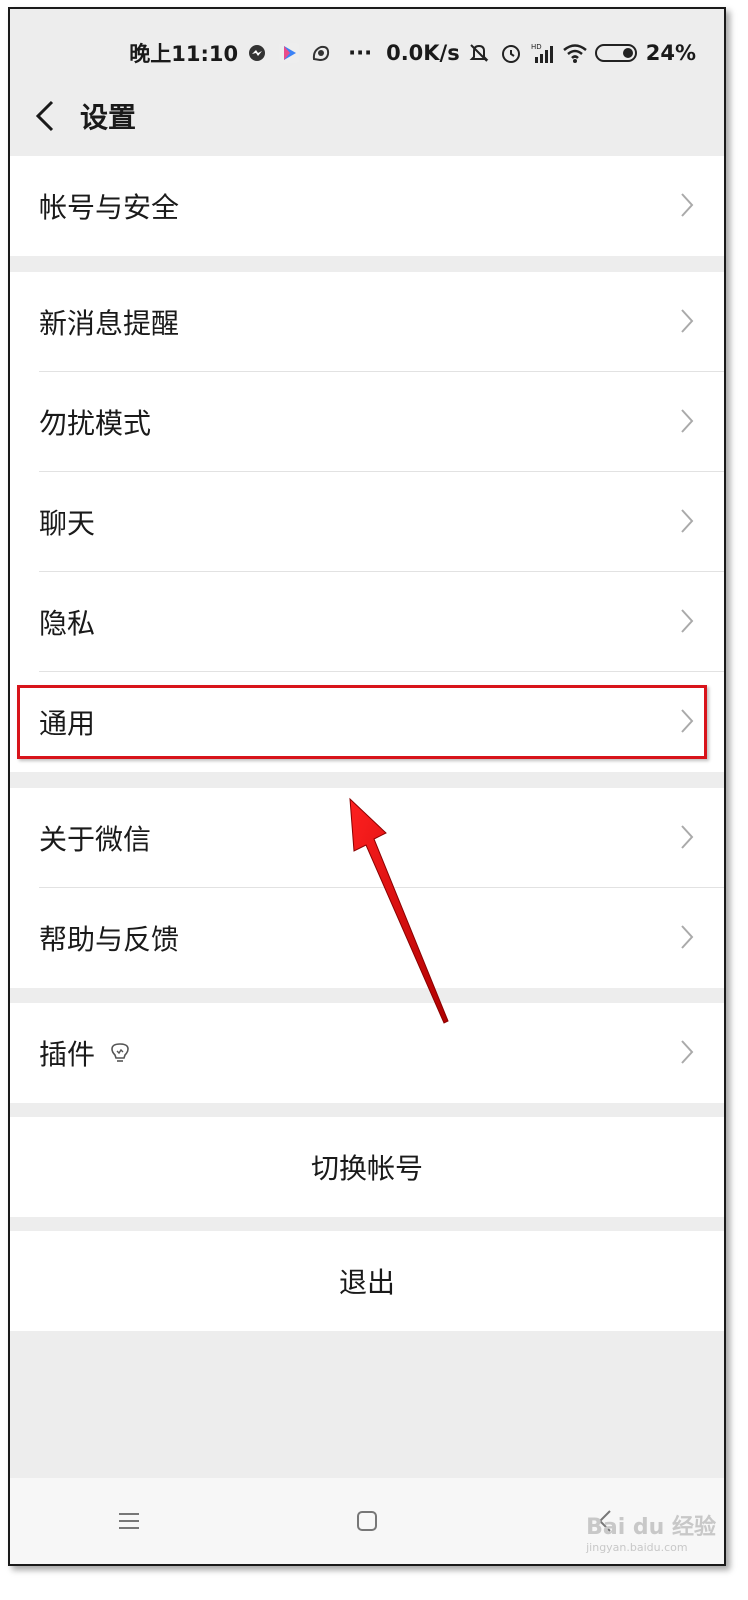 Image resolution: width=748 pixels, height=1600 pixels. I want to click on menu-nav-button, so click(129, 1521).